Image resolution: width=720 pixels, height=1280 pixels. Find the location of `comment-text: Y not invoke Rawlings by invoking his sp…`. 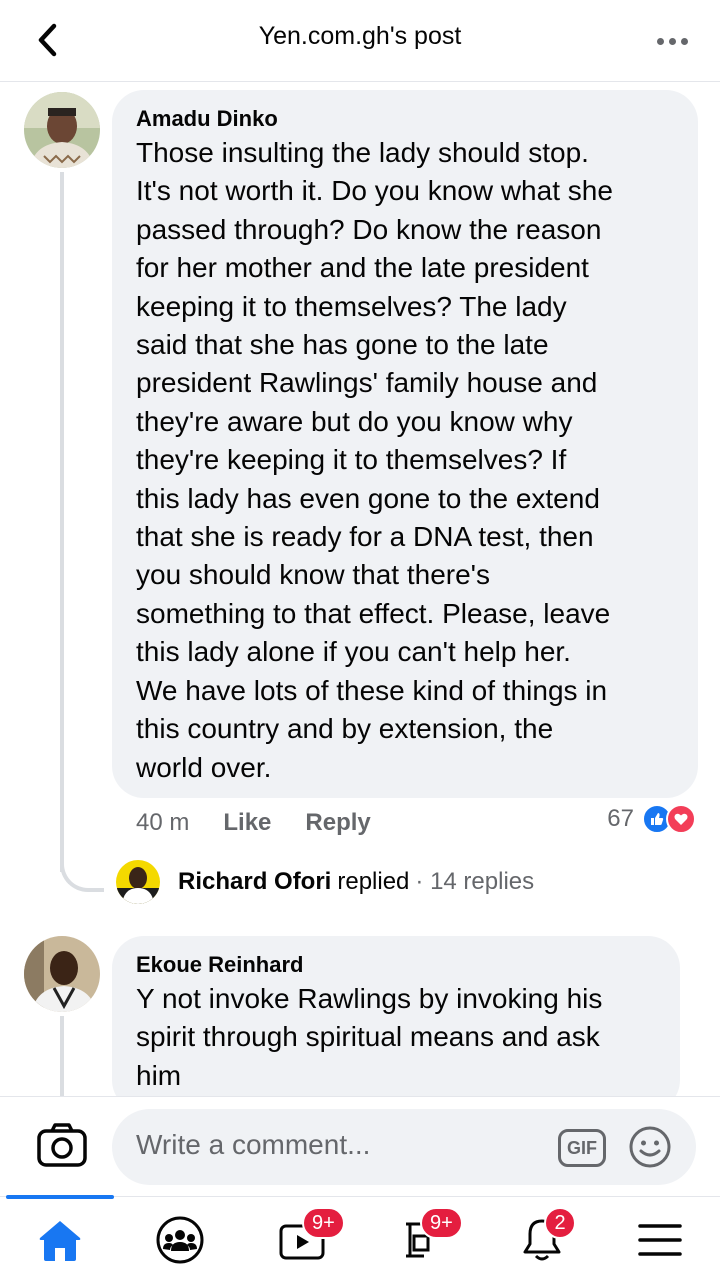

comment-text: Y not invoke Rawlings by invoking his sp… is located at coordinates (369, 1037).